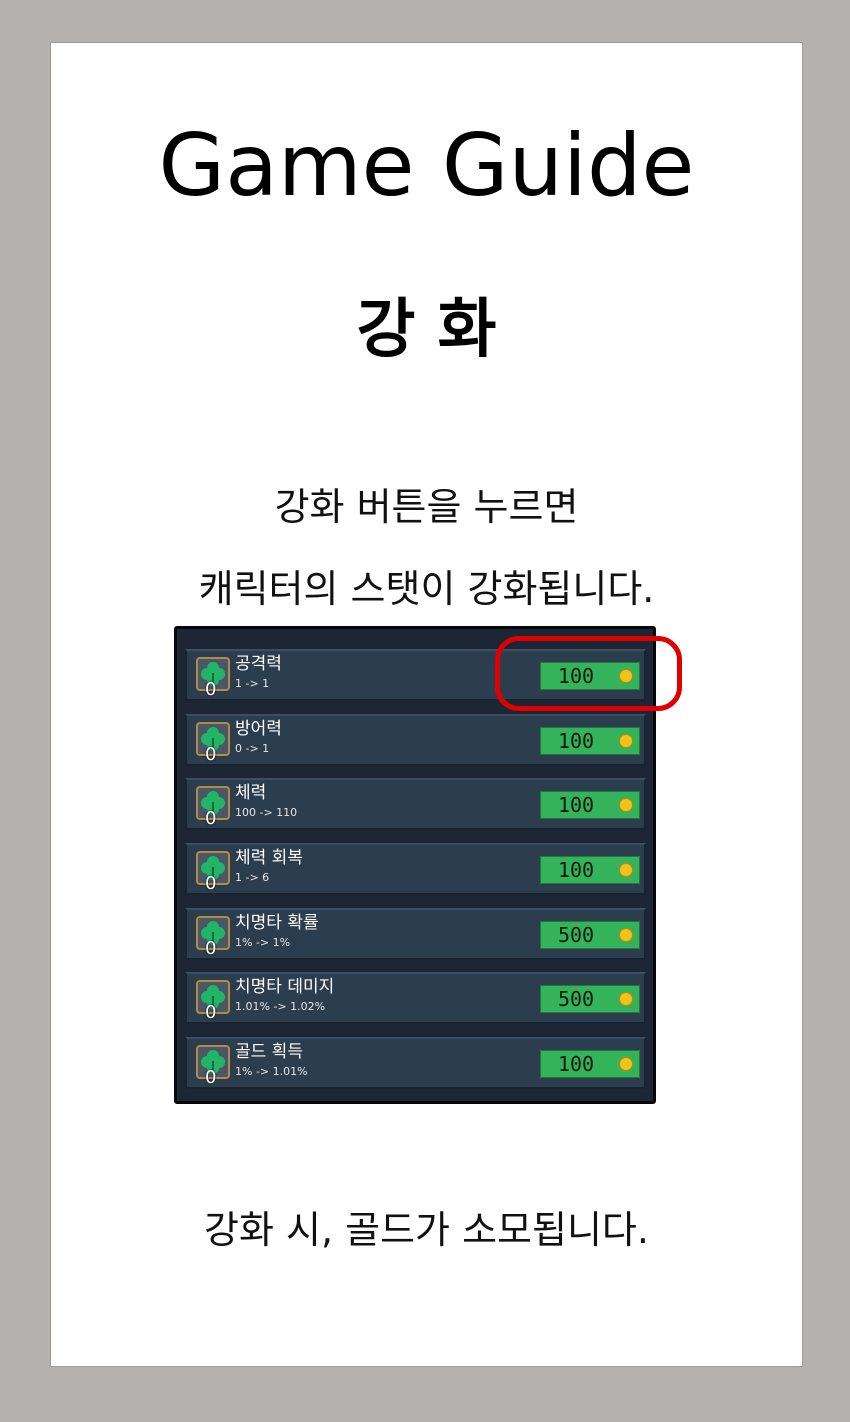 This screenshot has width=850, height=1422. What do you see at coordinates (426, 330) in the screenshot?
I see `section-title: 강 화` at bounding box center [426, 330].